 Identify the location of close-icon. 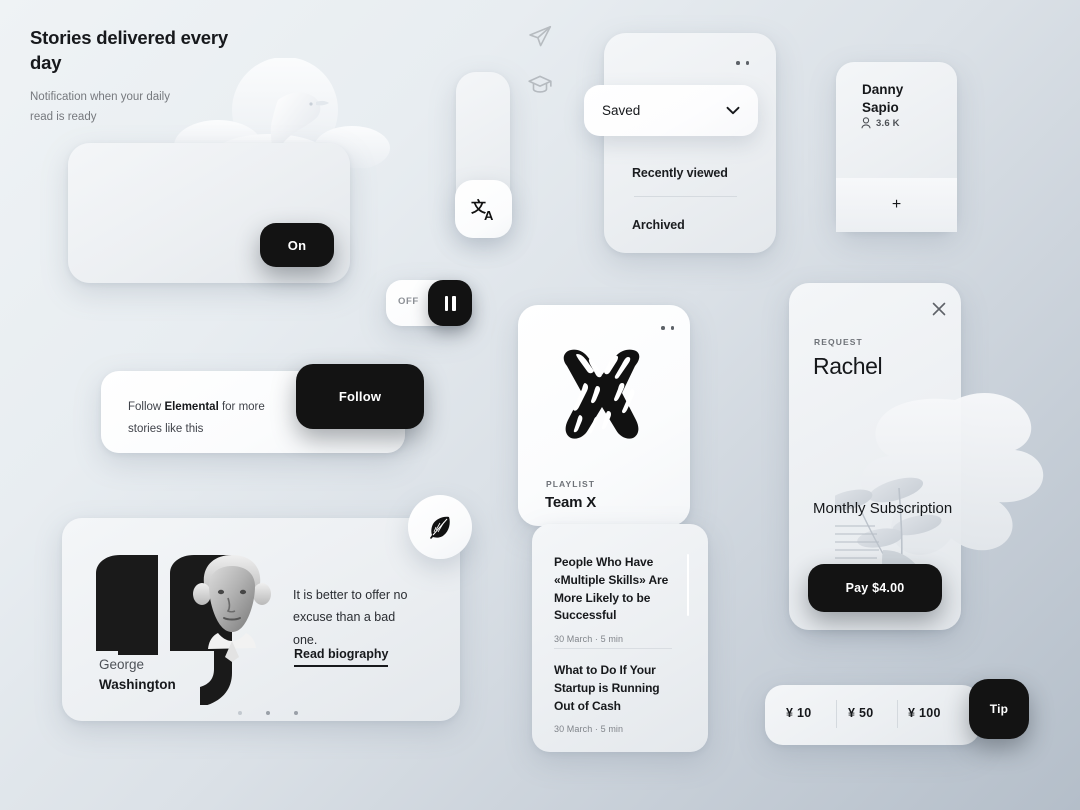
(939, 309).